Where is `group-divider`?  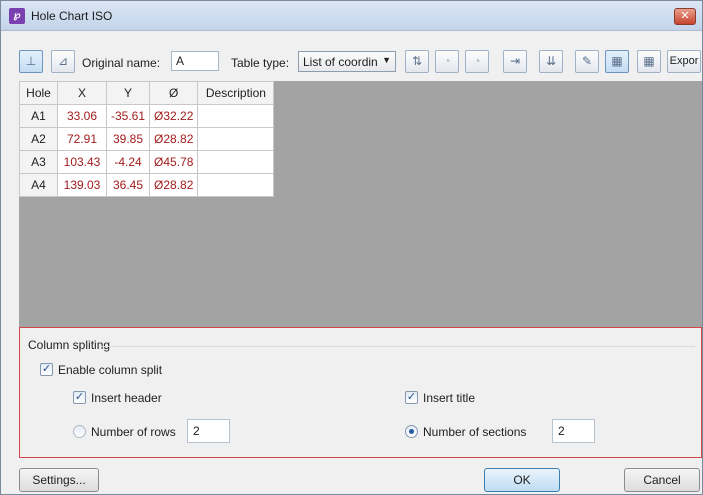 group-divider is located at coordinates (397, 346).